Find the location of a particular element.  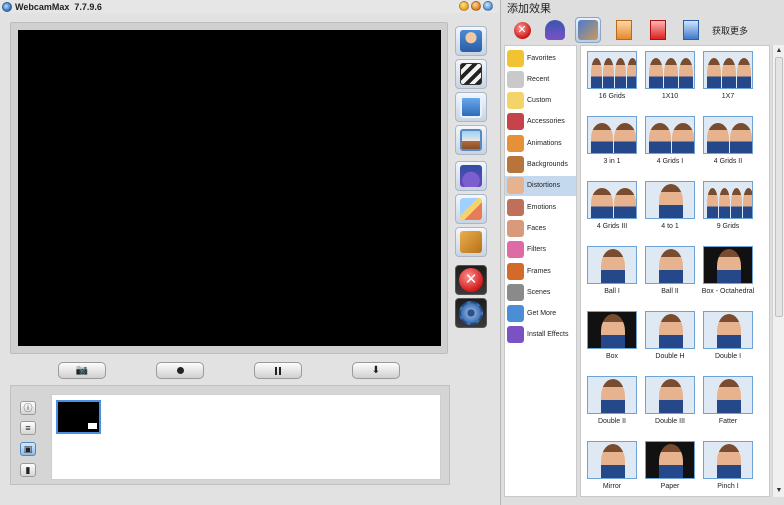

effect-item: 1X7 is located at coordinates (728, 76).